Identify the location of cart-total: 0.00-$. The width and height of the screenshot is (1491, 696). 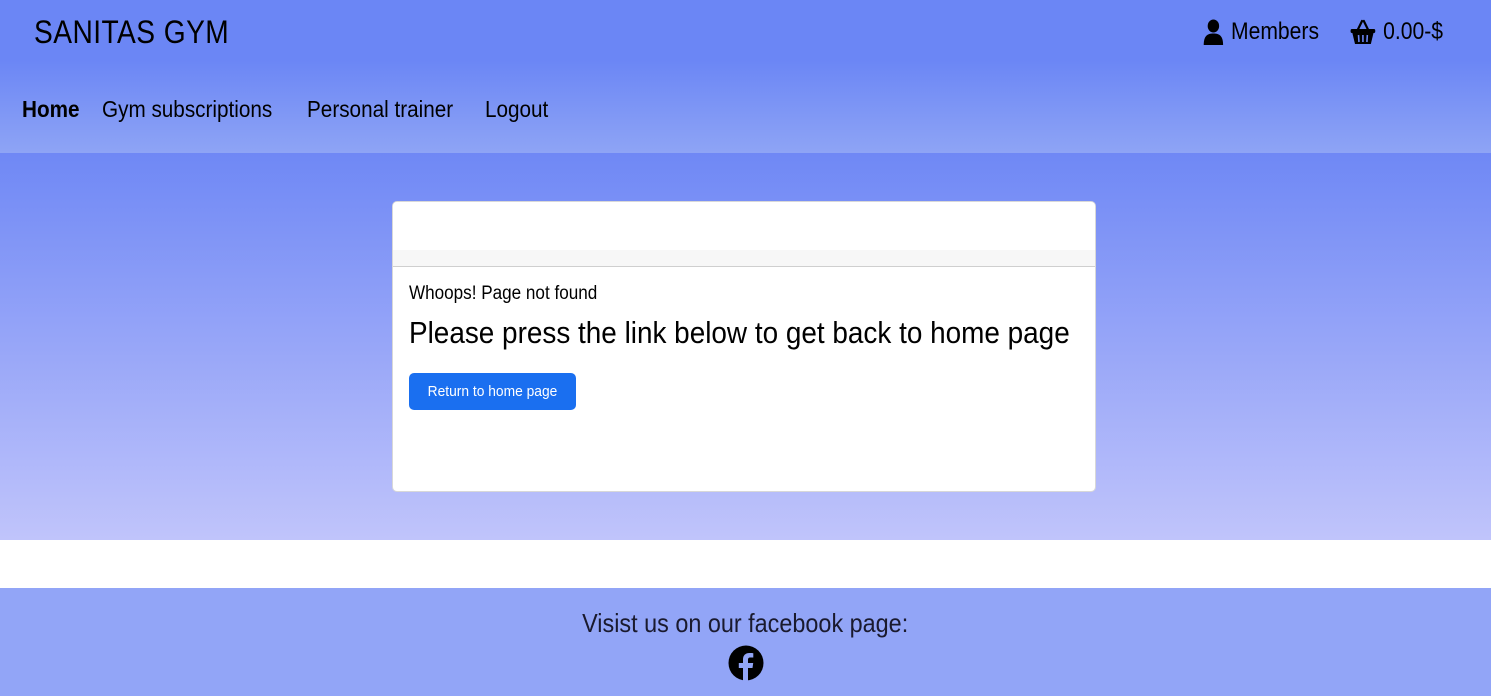
(1413, 31).